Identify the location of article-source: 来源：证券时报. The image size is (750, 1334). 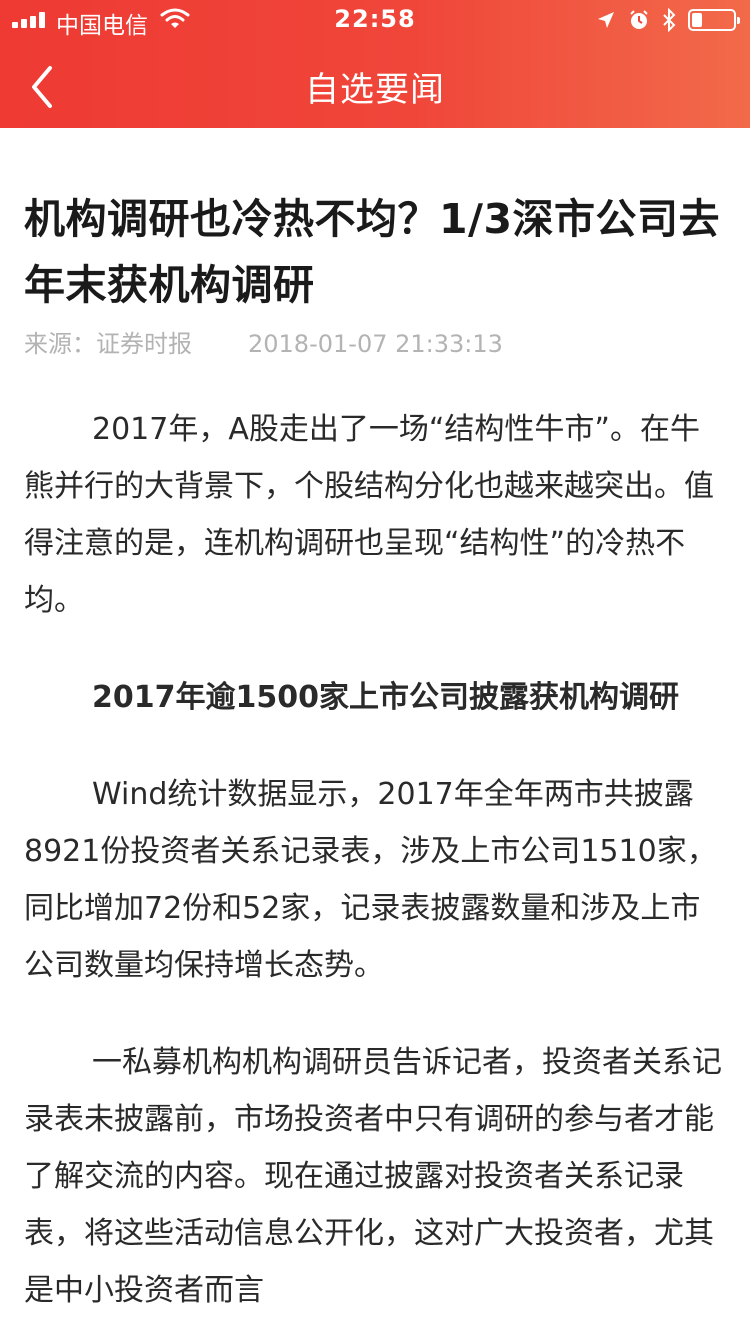
(108, 344).